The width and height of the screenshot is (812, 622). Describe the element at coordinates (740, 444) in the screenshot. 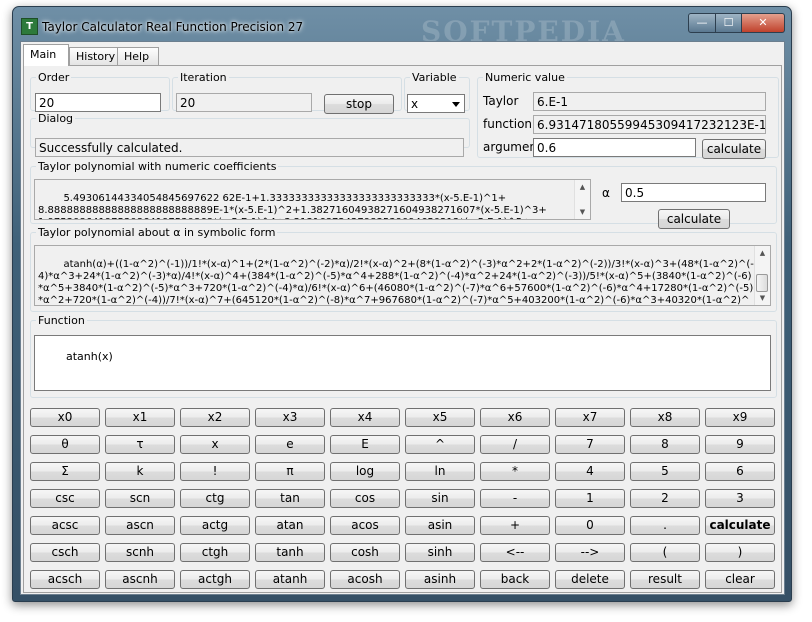

I see `key-9: 9` at that location.